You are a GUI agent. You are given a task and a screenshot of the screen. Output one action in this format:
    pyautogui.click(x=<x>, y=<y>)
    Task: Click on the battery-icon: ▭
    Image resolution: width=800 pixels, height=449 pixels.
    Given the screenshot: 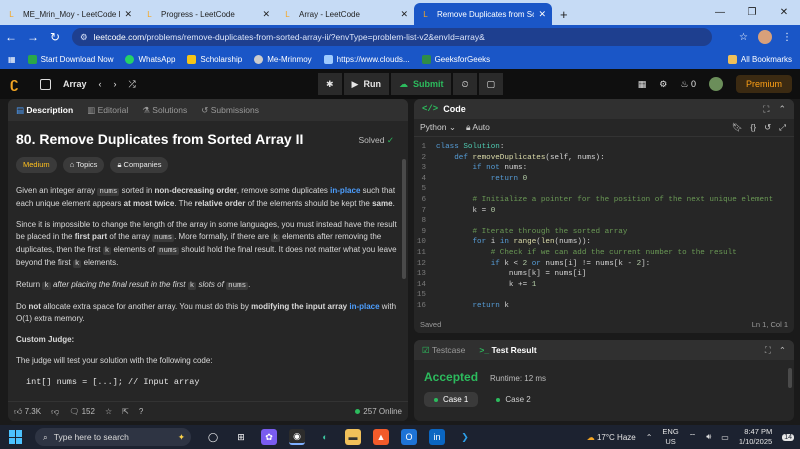 What is the action you would take?
    pyautogui.click(x=725, y=437)
    